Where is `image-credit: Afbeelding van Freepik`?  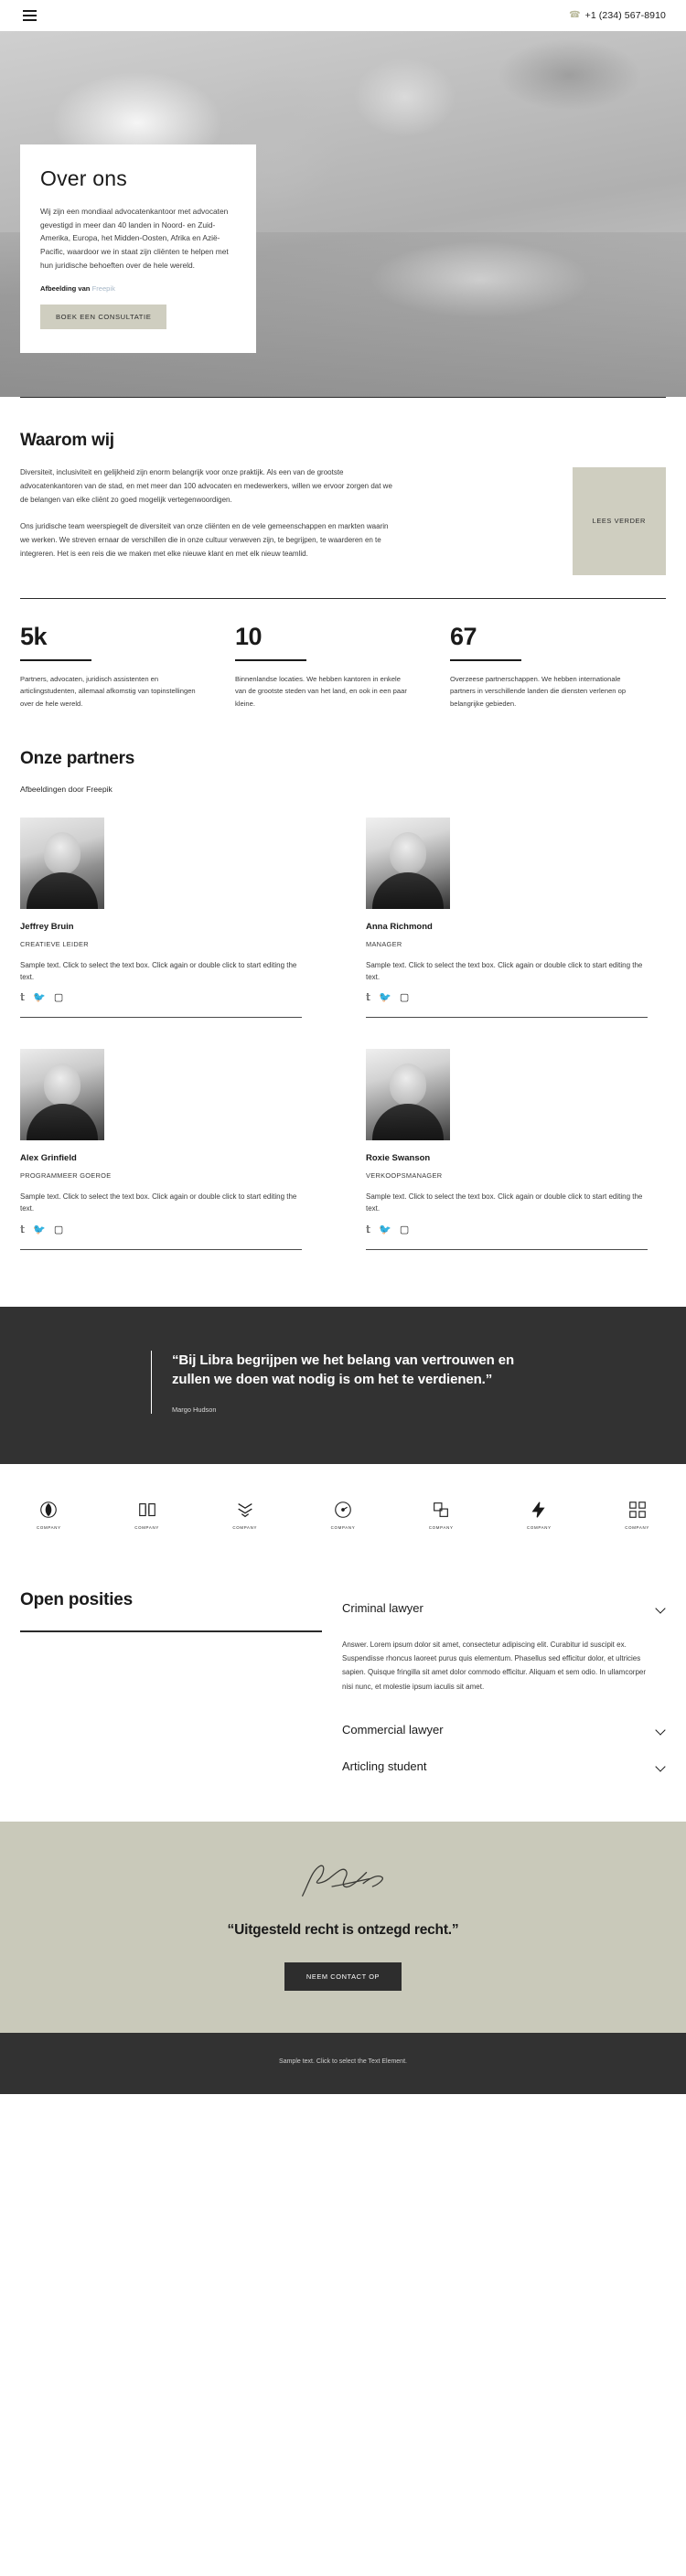 image-credit: Afbeelding van Freepik is located at coordinates (138, 288).